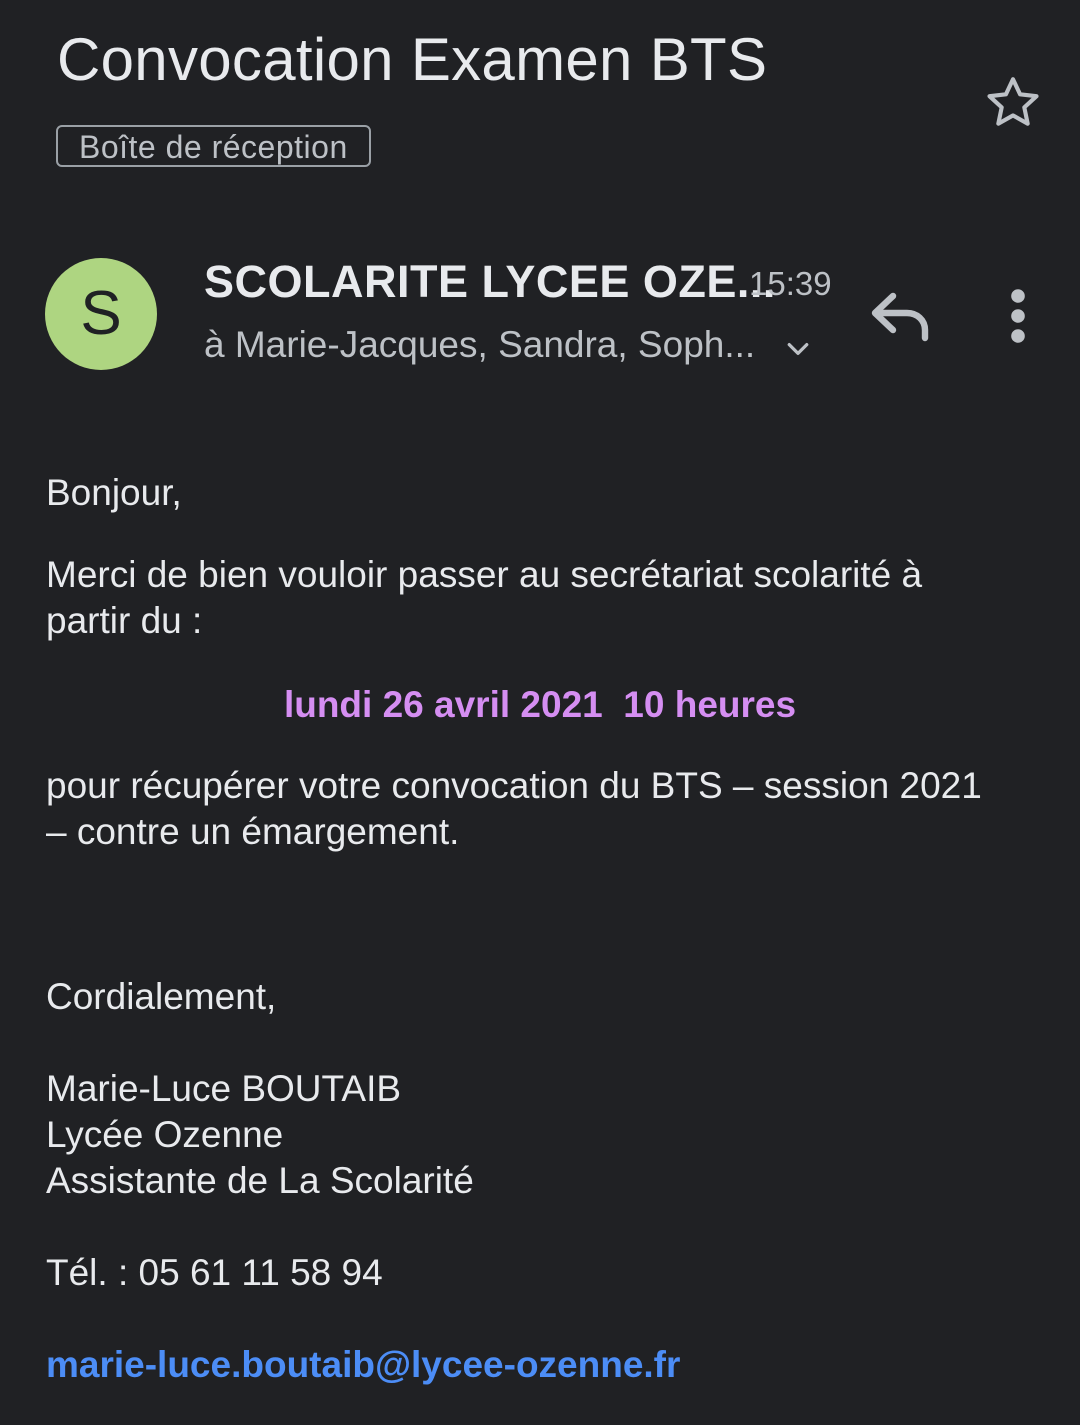  What do you see at coordinates (114, 492) in the screenshot?
I see `greeting: Bonjour,` at bounding box center [114, 492].